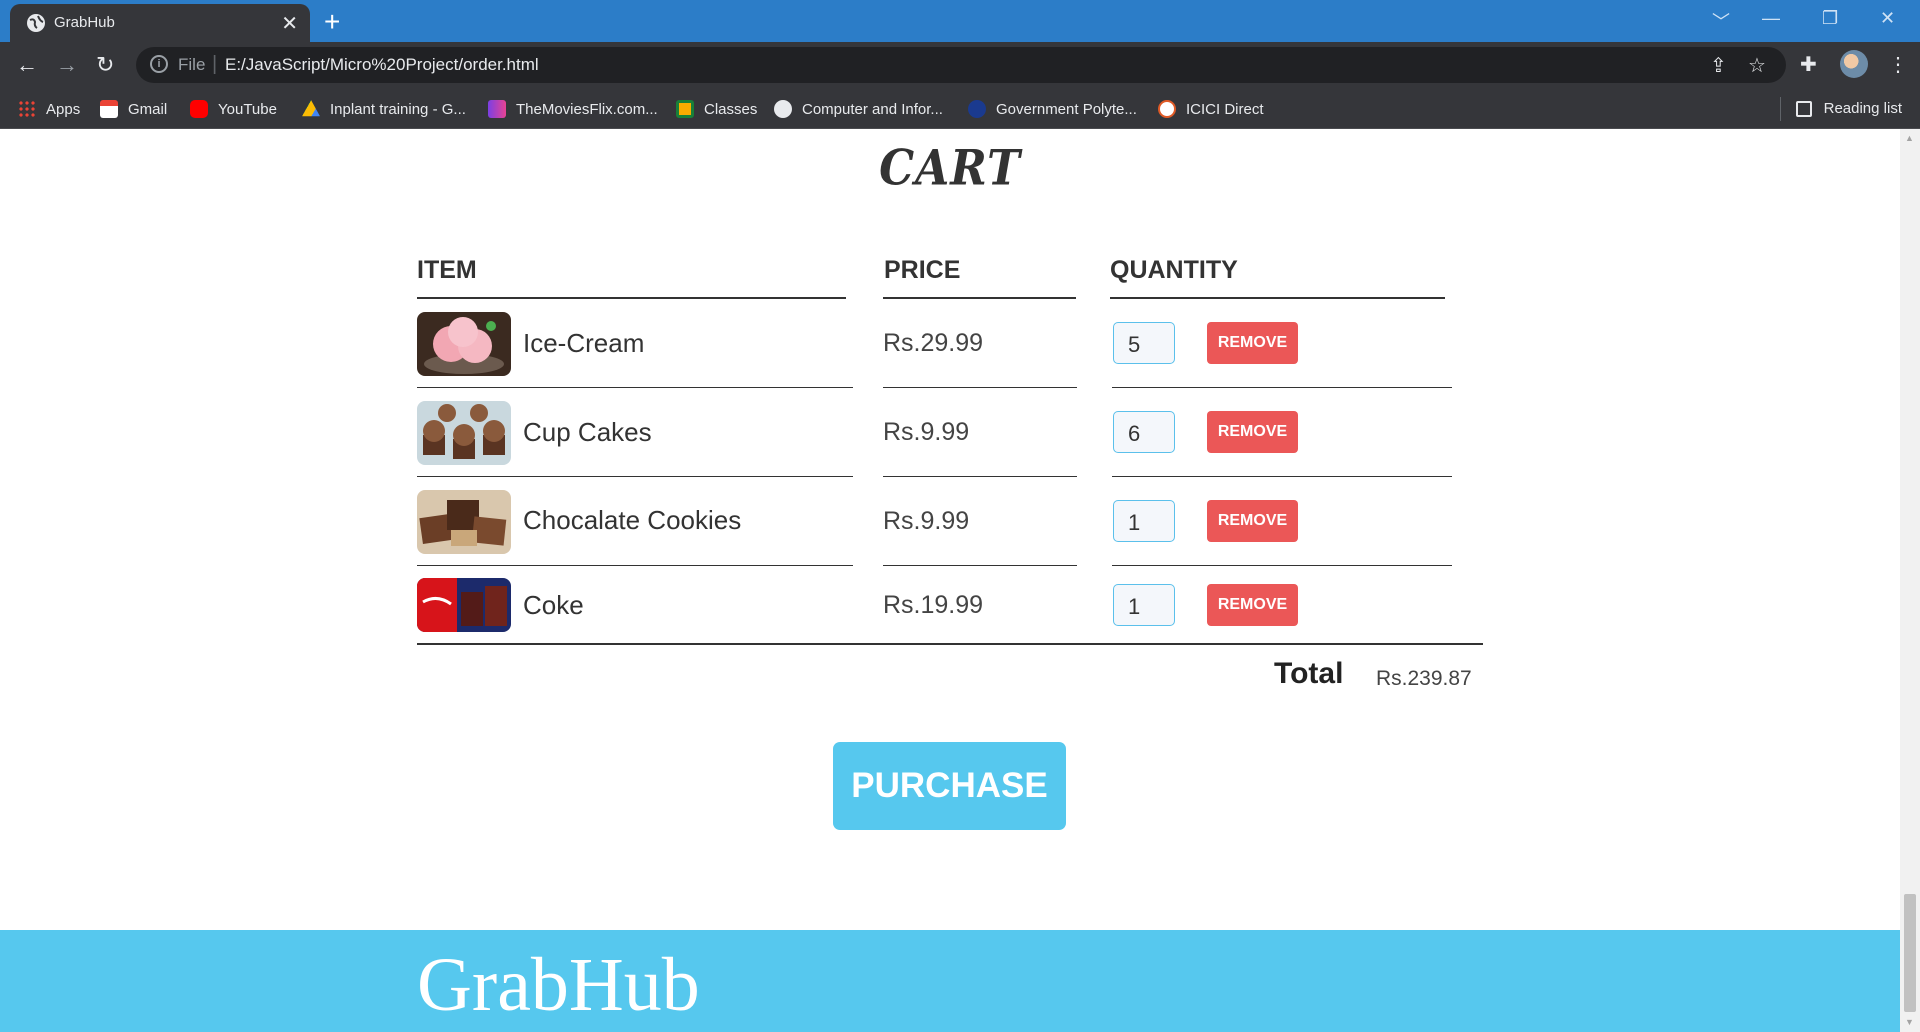 The height and width of the screenshot is (1032, 1920). I want to click on column-header-quantity: QUANTITY, so click(1174, 270).